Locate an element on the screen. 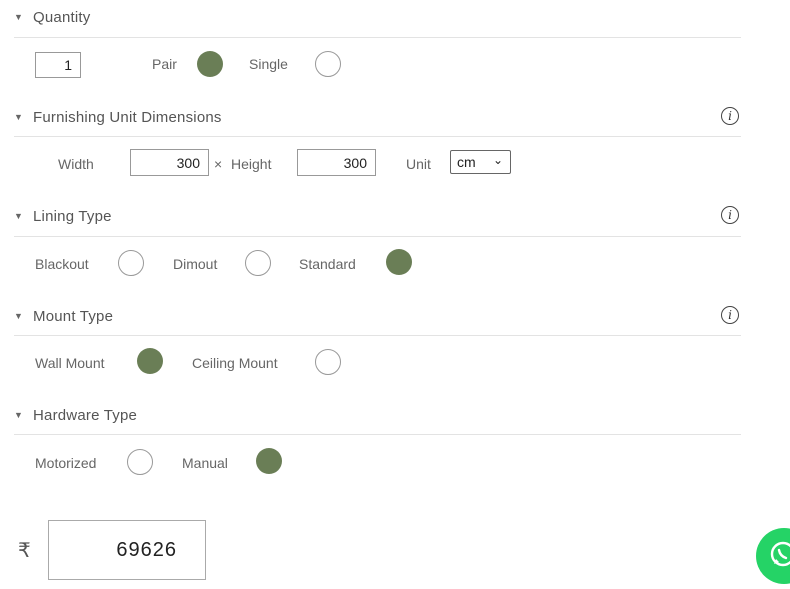  option-label-single: Single is located at coordinates (268, 64).